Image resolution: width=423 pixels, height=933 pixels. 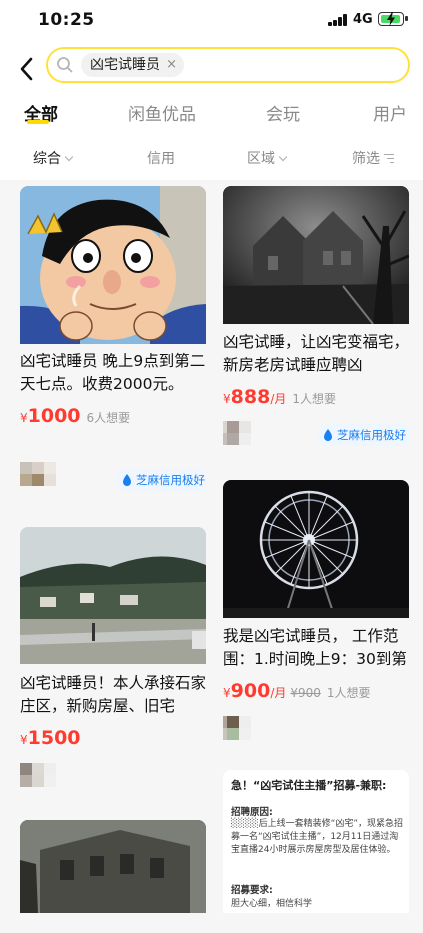 I want to click on product-price: ¥888/月 1人想要, so click(x=279, y=397).